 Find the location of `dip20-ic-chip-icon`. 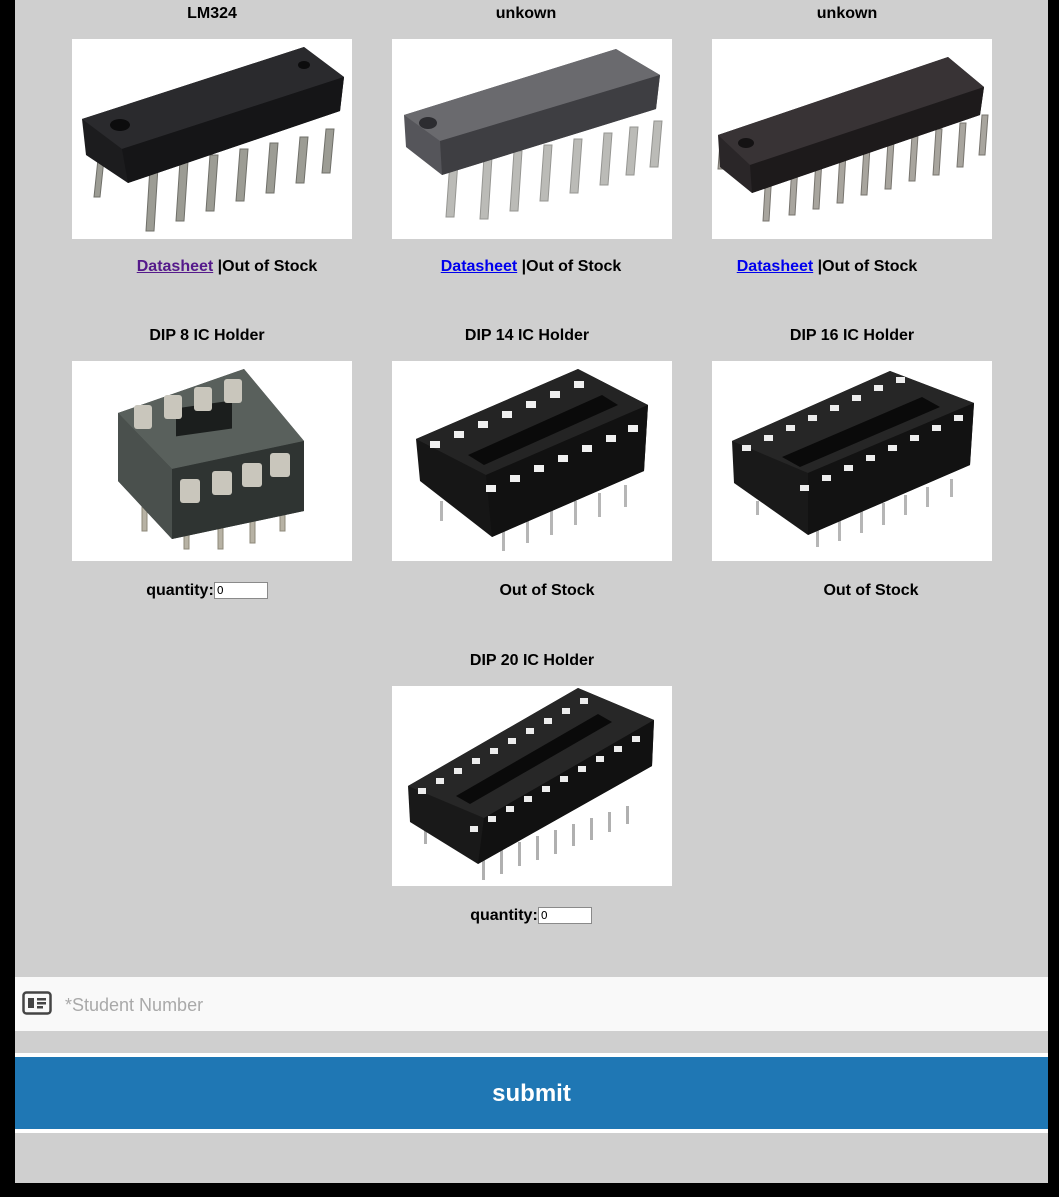

dip20-ic-chip-icon is located at coordinates (852, 139).